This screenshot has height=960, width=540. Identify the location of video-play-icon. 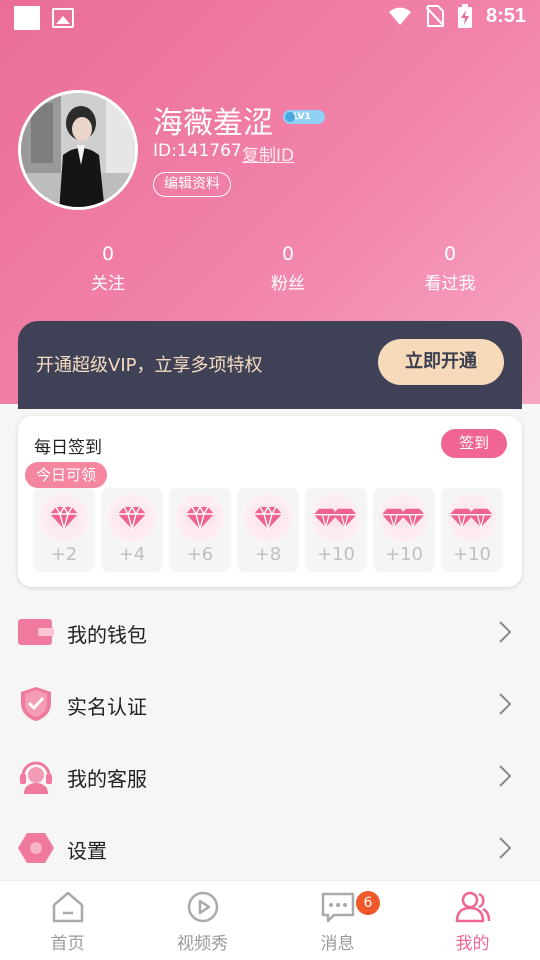
(202, 907).